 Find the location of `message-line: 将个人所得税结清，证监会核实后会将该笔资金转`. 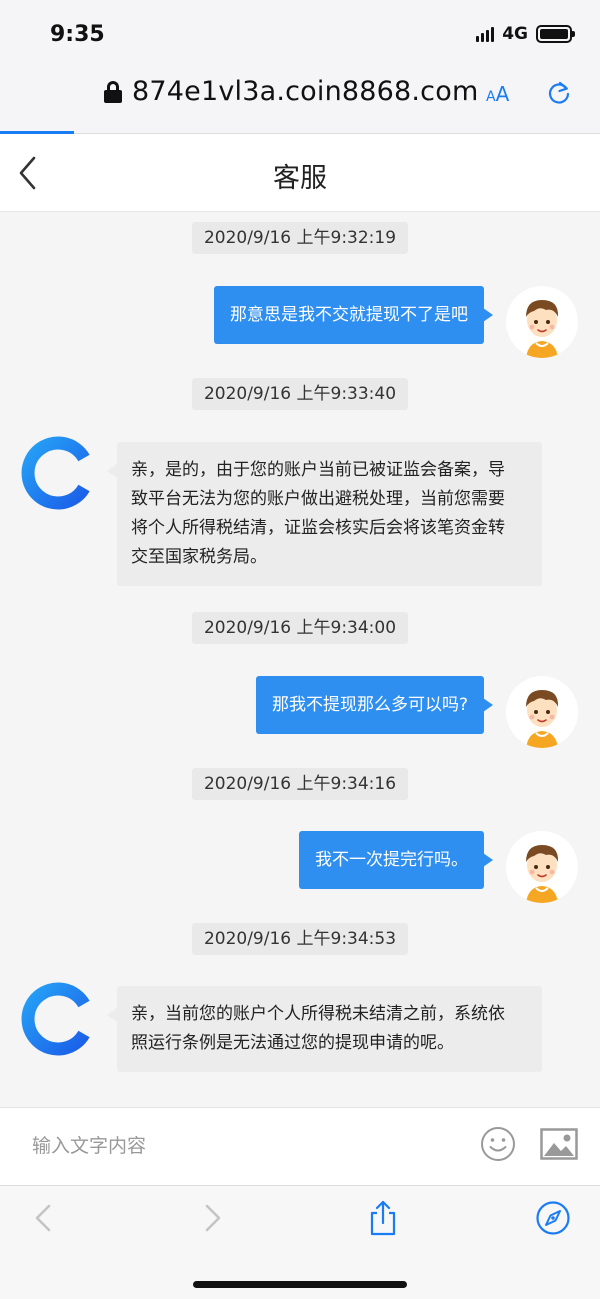

message-line: 将个人所得税结清，证监会核实后会将该笔资金转 is located at coordinates (318, 528).